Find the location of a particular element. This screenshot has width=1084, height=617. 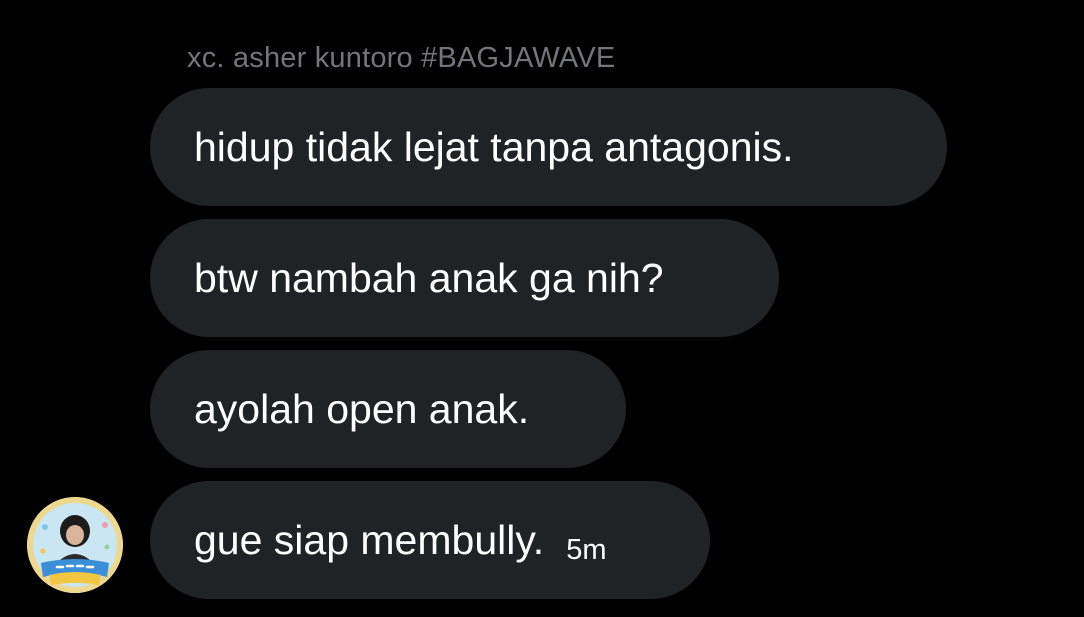

message-text: hidup tidak lejat tanpa antagonis. is located at coordinates (494, 146).